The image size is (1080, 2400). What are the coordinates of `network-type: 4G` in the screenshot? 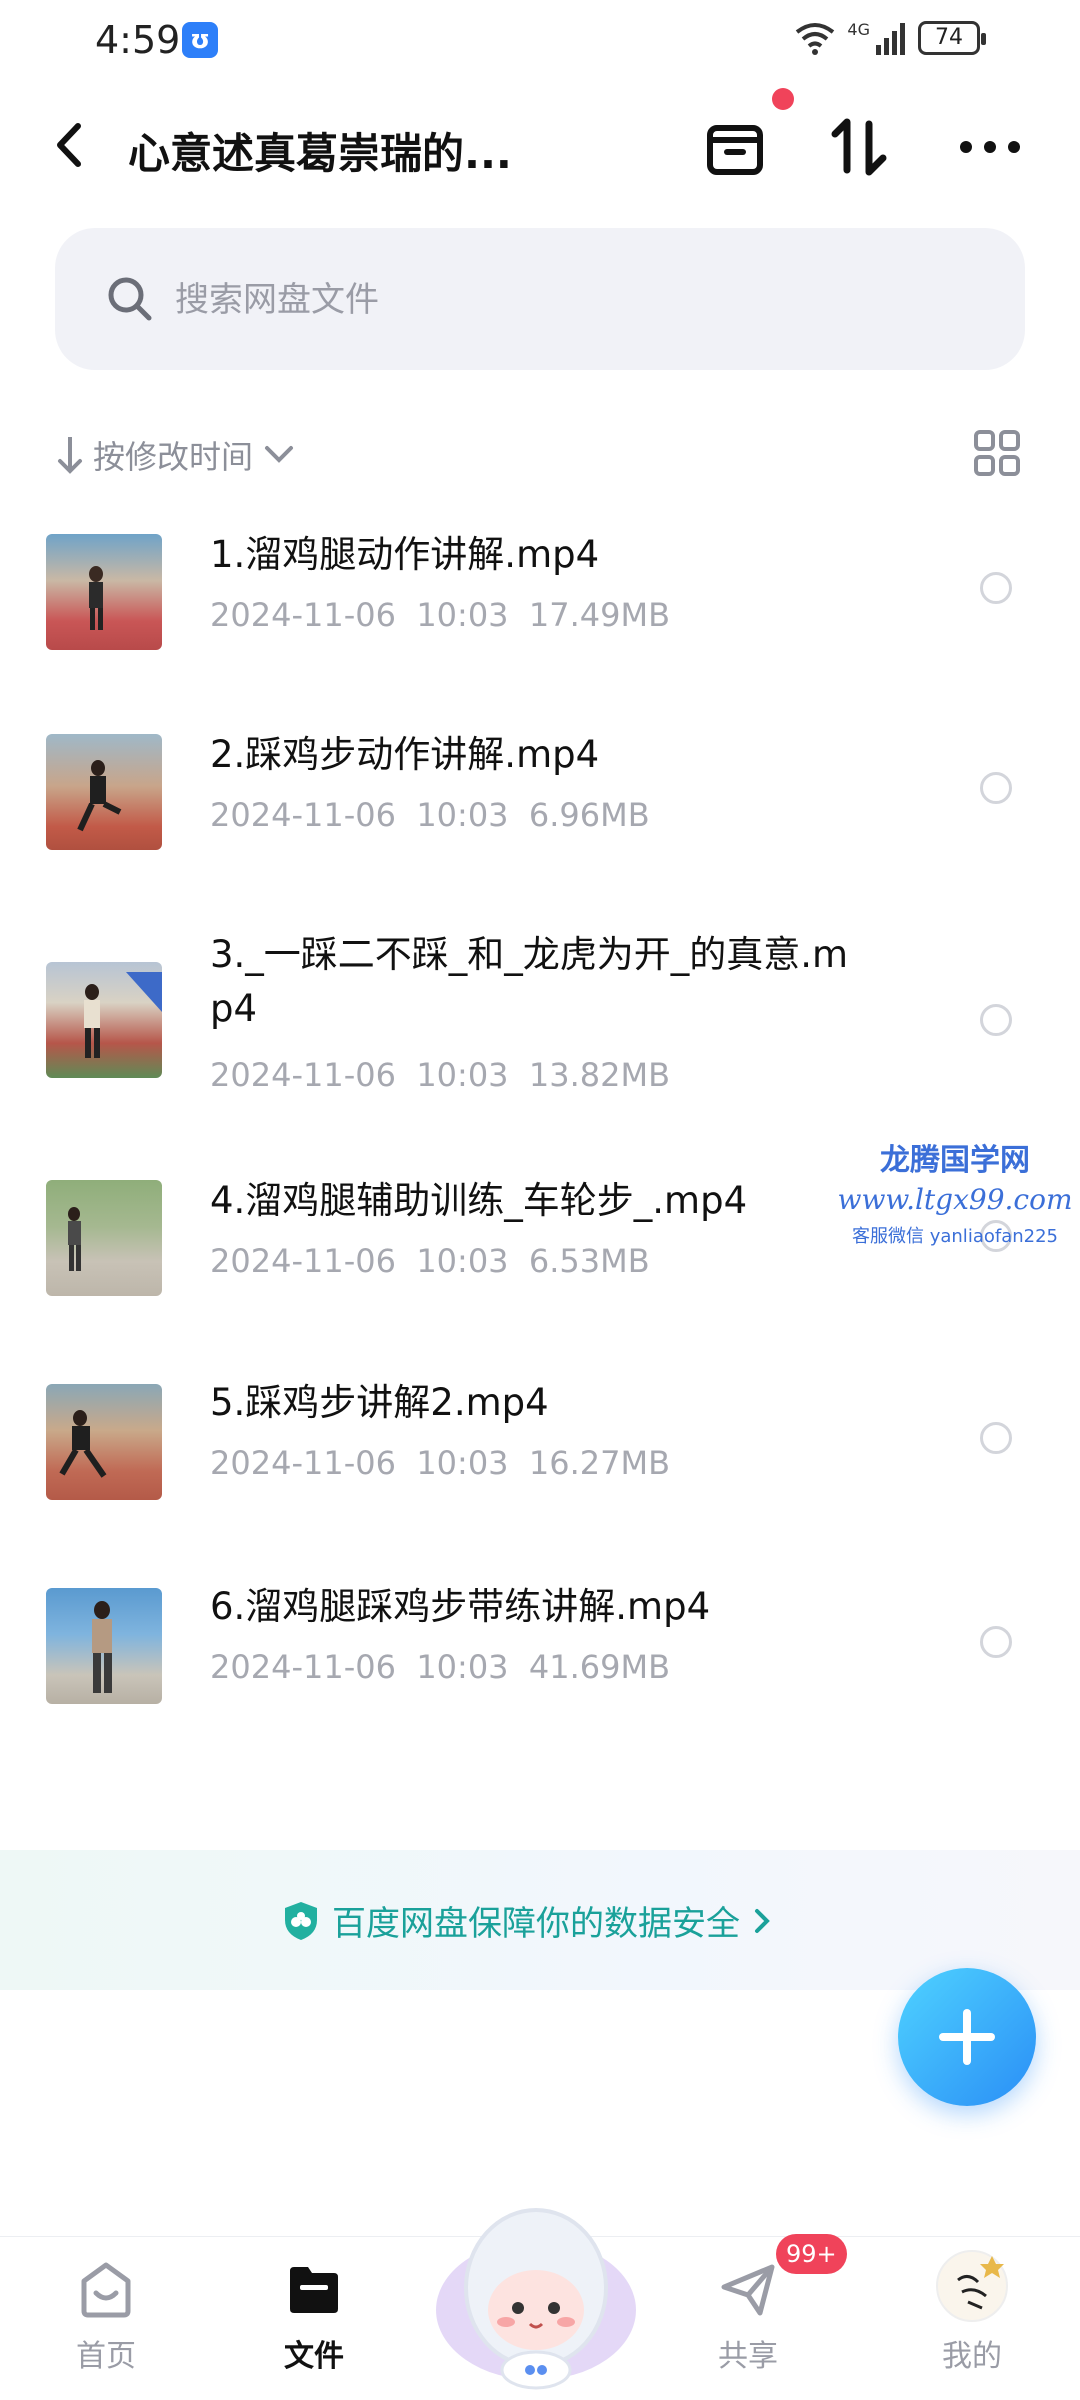 It's located at (858, 29).